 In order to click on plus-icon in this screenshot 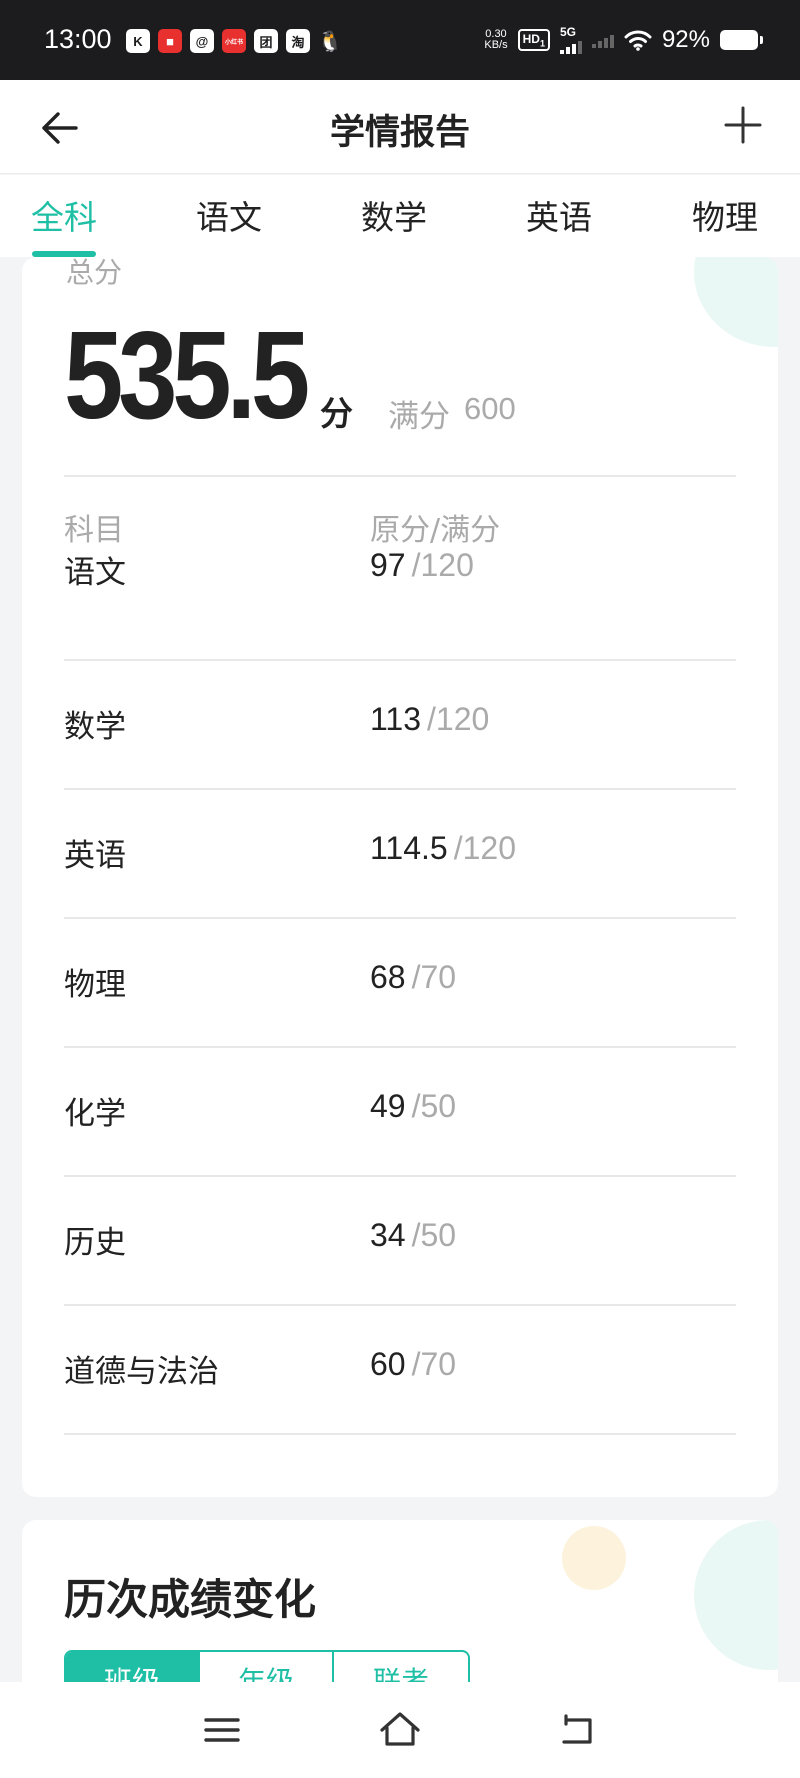, I will do `click(743, 125)`.